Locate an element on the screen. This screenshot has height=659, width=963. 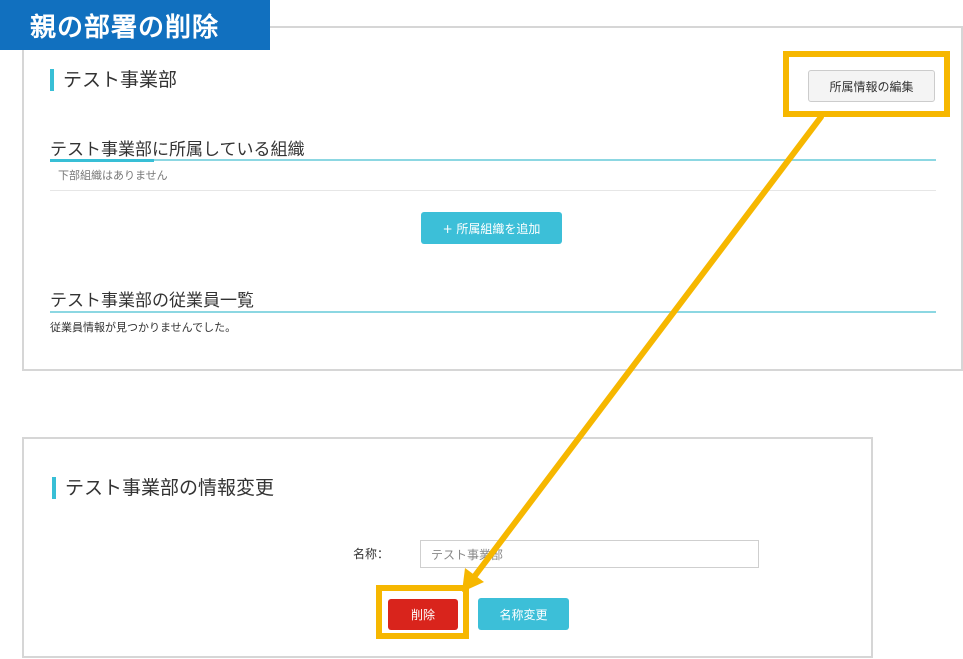
employees-title: テスト事業部の従業員一覧 is located at coordinates (152, 301).